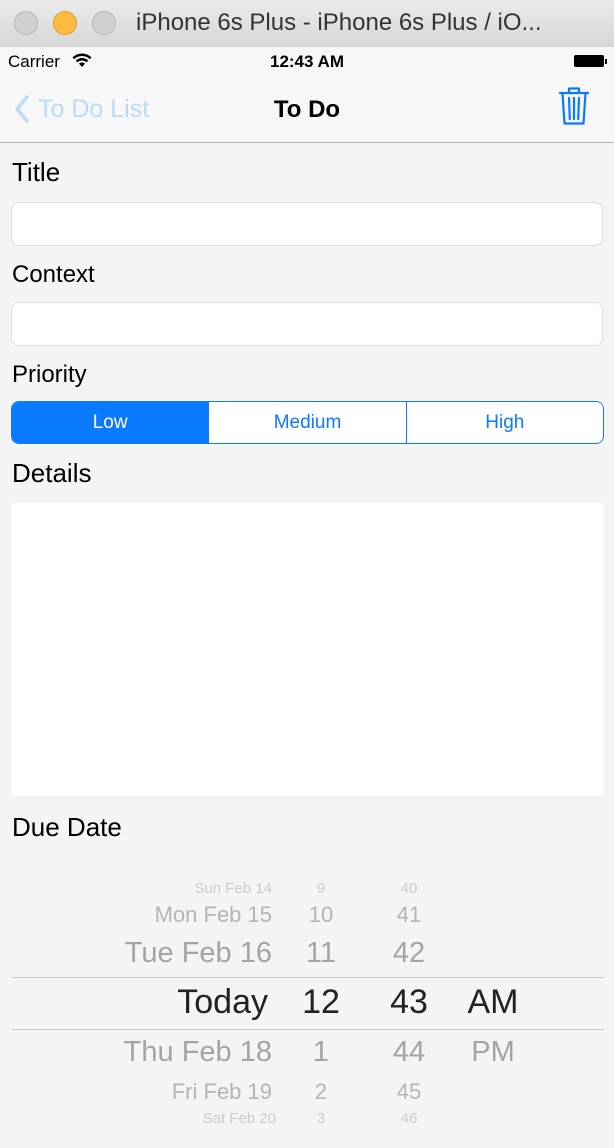 The image size is (614, 1148). What do you see at coordinates (308, 1029) in the screenshot?
I see `picker-selection-bottom-line` at bounding box center [308, 1029].